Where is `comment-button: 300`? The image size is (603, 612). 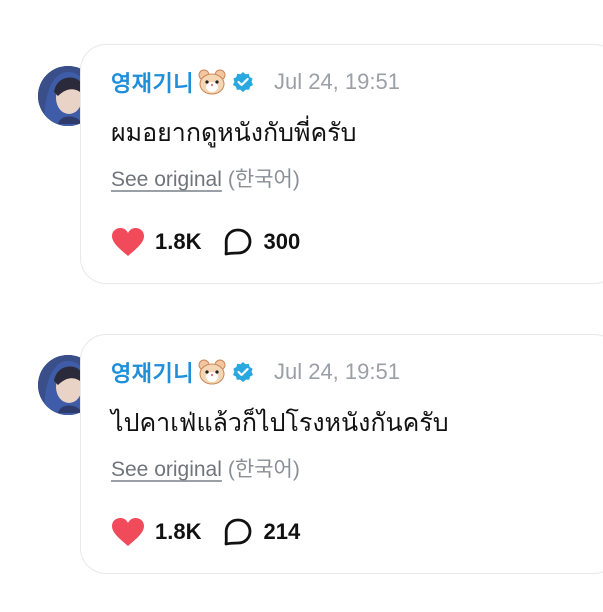 comment-button: 300 is located at coordinates (261, 242).